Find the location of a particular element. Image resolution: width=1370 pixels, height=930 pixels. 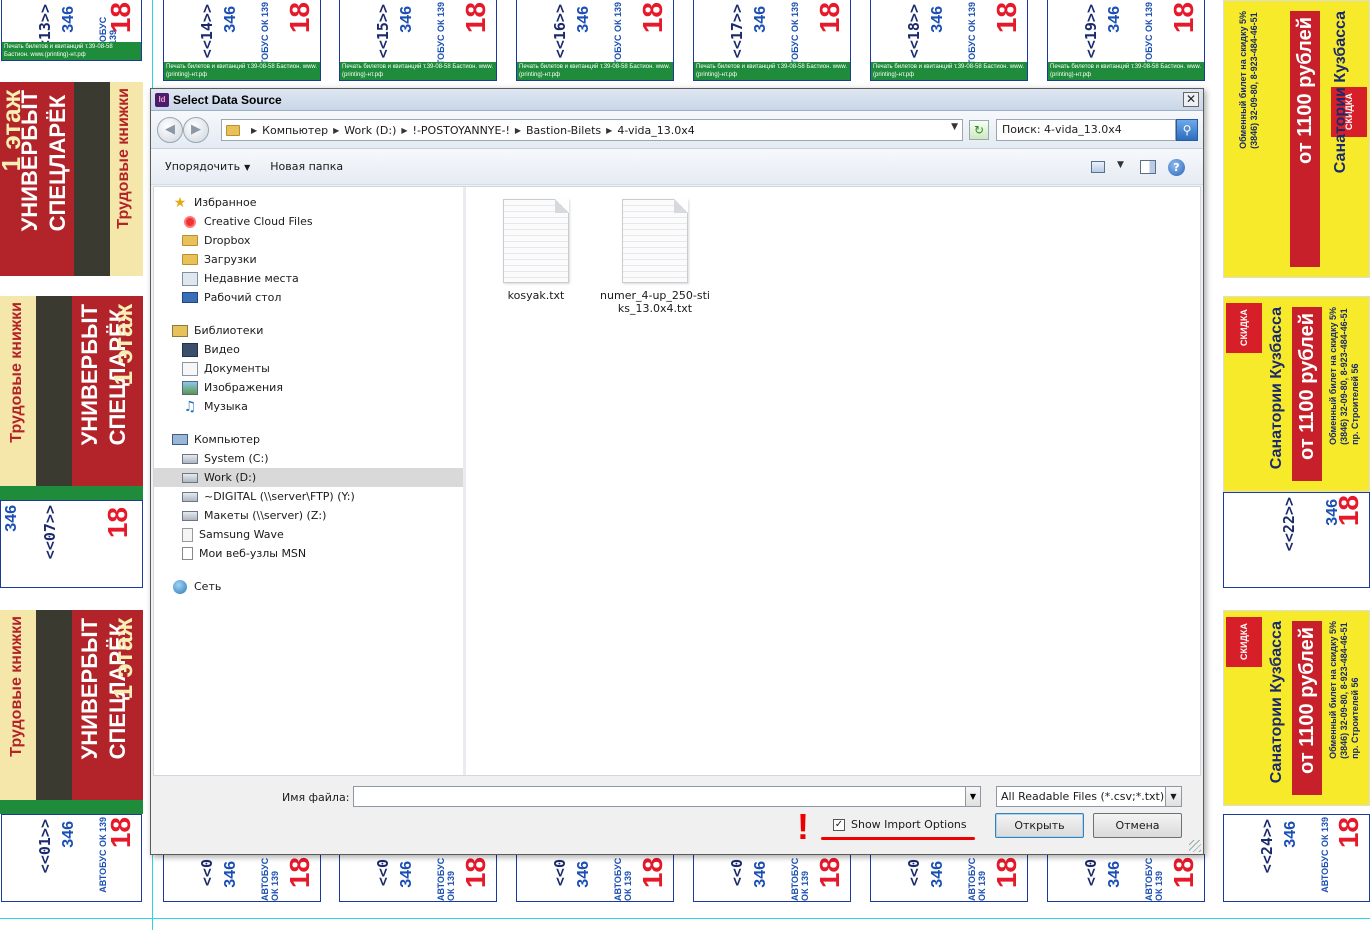

preview-pane-icon is located at coordinates (1148, 167).